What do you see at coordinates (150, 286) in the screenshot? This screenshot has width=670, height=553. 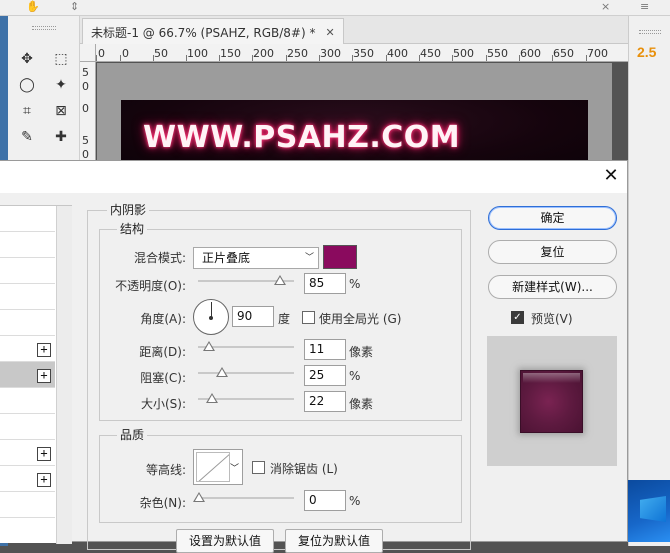 I see `opacity-label: 不透明度(O):` at bounding box center [150, 286].